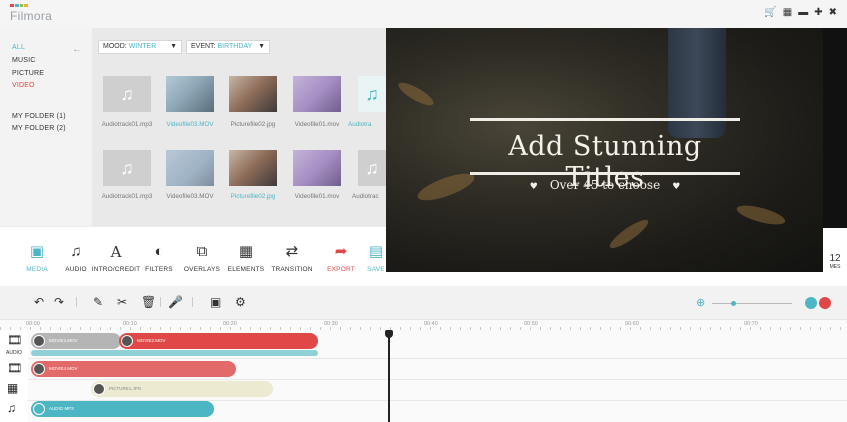 Image resolution: width=847 pixels, height=422 pixels. I want to click on cart-icon: 🛒, so click(770, 13).